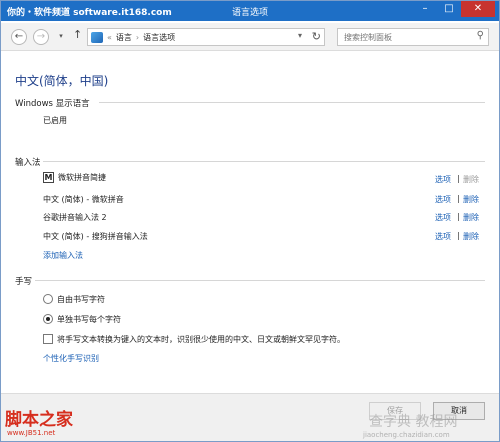  I want to click on page-title: 中文(简体，中国), so click(62, 81).